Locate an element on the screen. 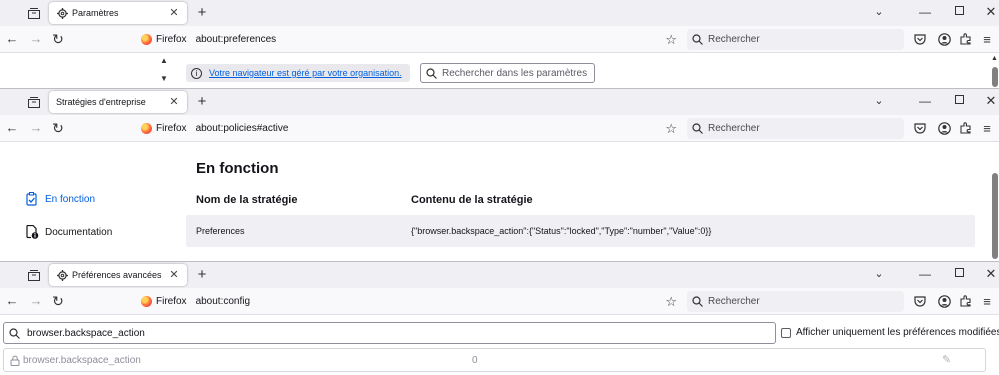 The width and height of the screenshot is (999, 375). page-scrollbar: ▲ is located at coordinates (994, 70).